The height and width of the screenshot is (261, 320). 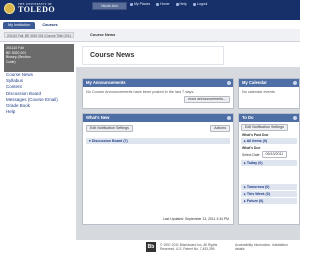 What do you see at coordinates (258, 92) in the screenshot?
I see `calendar-body: No calendar events` at bounding box center [258, 92].